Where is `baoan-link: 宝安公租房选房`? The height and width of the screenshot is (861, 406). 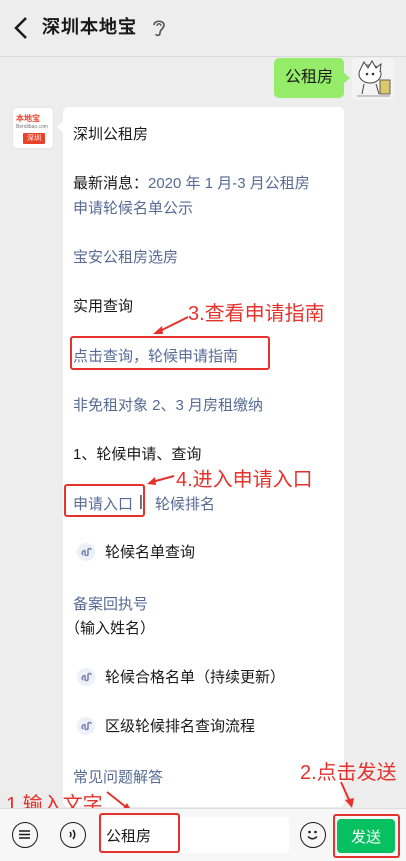
baoan-link: 宝安公租房选房 is located at coordinates (125, 256).